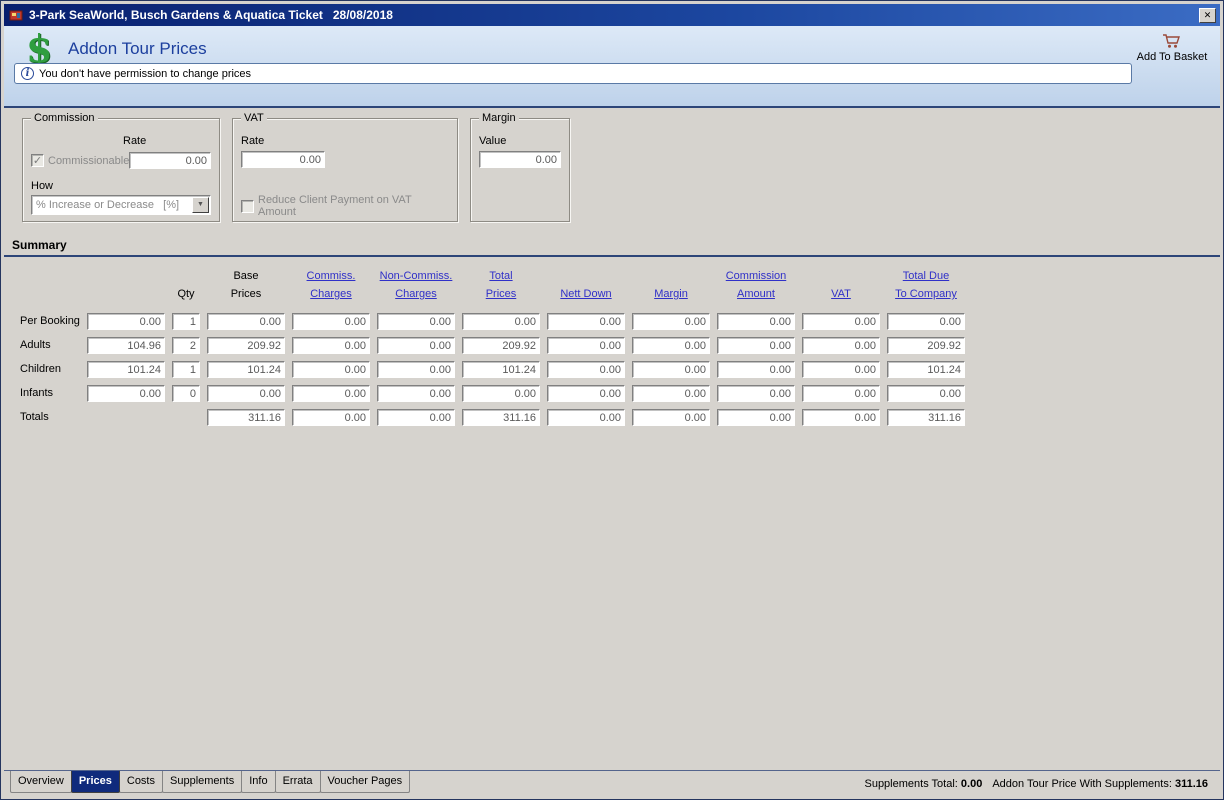 The height and width of the screenshot is (800, 1224). What do you see at coordinates (258, 782) in the screenshot?
I see `tab-info: Info` at bounding box center [258, 782].